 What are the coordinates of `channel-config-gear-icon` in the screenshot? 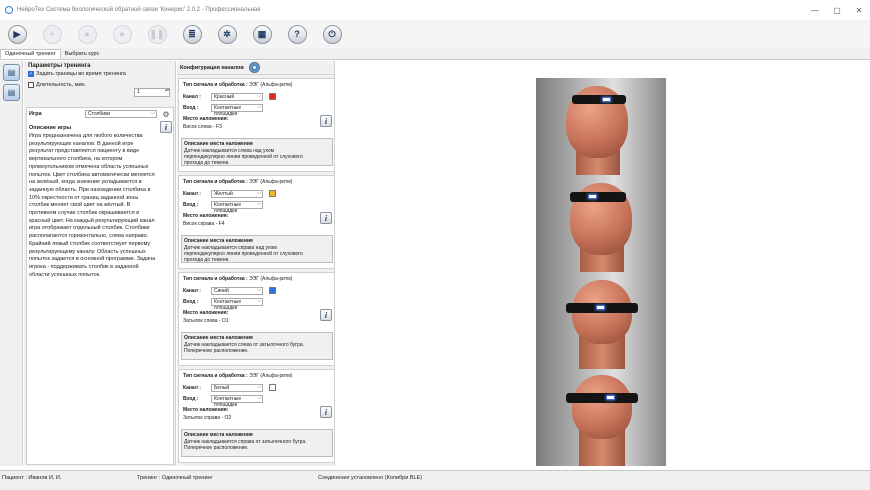 It's located at (254, 67).